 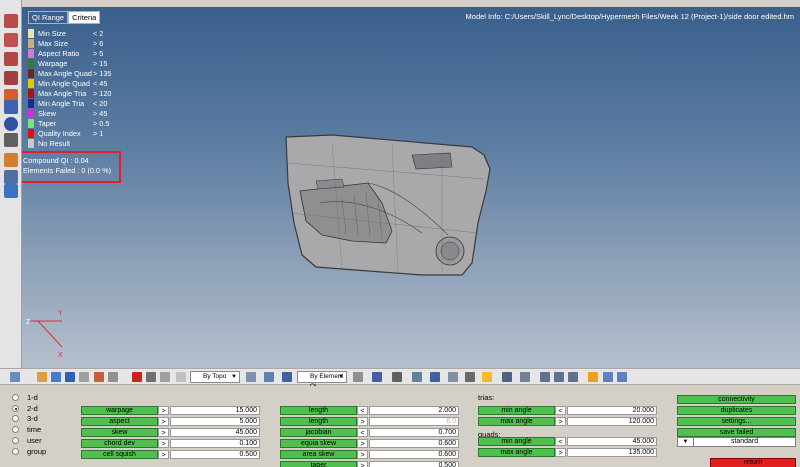 What do you see at coordinates (119, 410) in the screenshot?
I see `warpage-criterion-button: warpage` at bounding box center [119, 410].